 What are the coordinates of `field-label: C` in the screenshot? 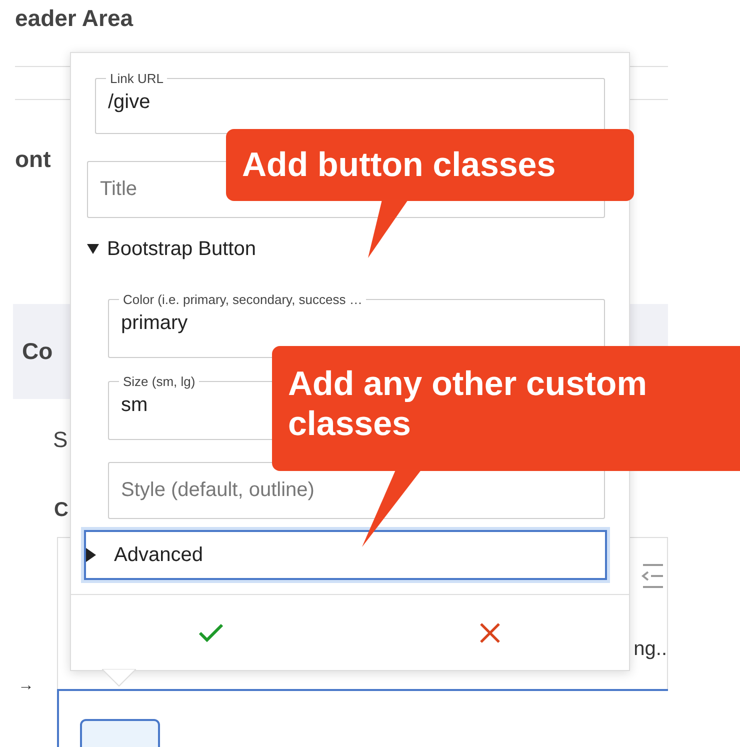 It's located at (61, 510).